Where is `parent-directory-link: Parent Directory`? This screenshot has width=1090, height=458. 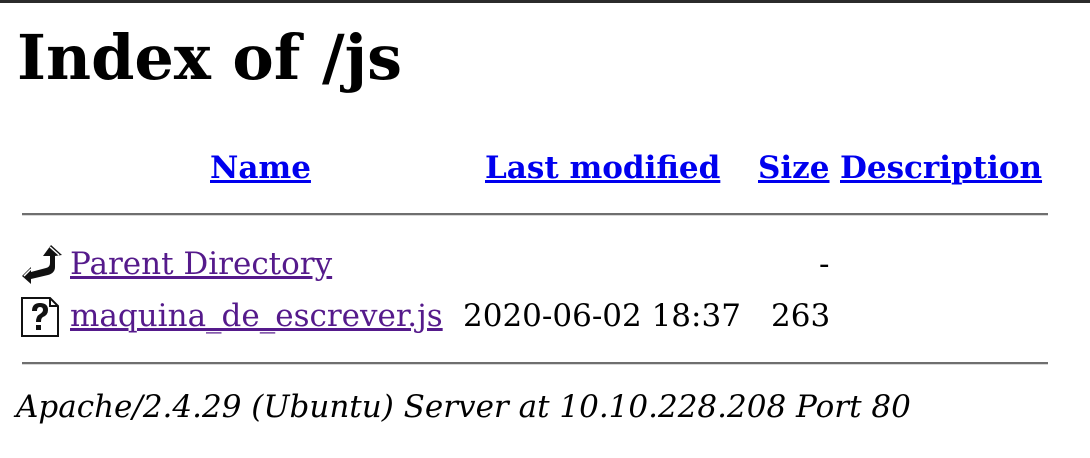 parent-directory-link: Parent Directory is located at coordinates (201, 264).